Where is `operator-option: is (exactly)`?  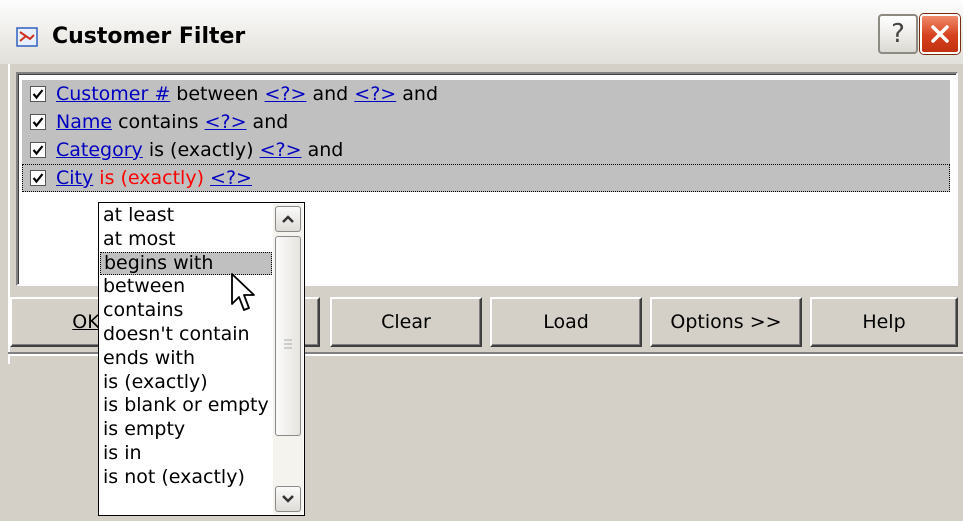 operator-option: is (exactly) is located at coordinates (186, 383).